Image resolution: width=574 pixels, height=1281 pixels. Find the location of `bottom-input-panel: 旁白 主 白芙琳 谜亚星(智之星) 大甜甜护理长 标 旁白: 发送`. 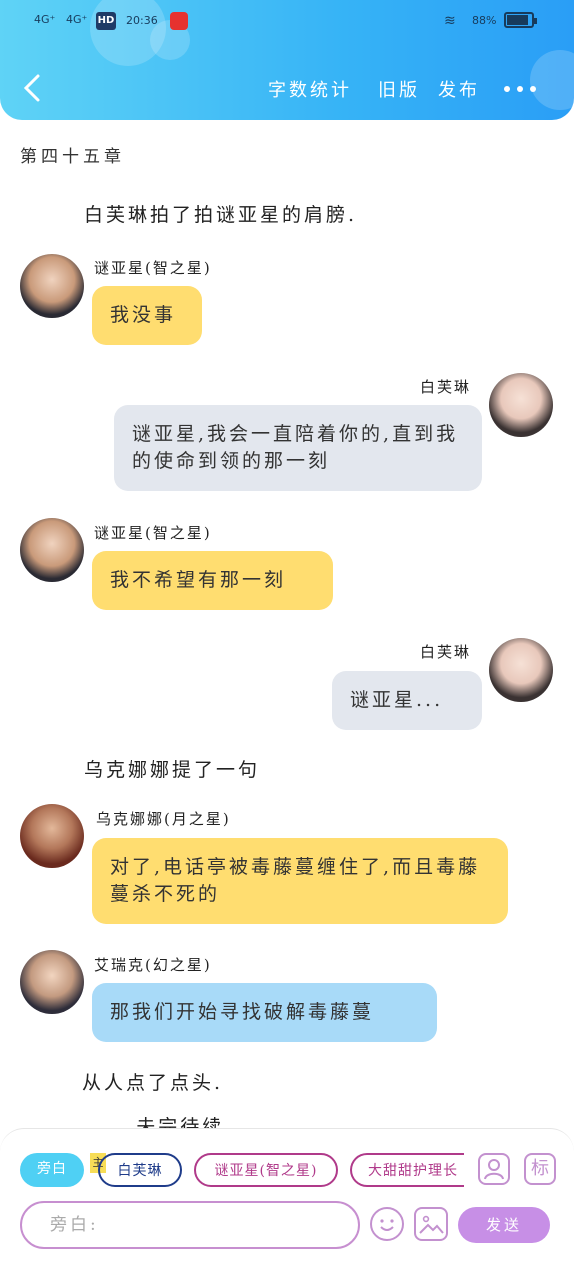

bottom-input-panel: 旁白 主 白芙琳 谜亚星(智之星) 大甜甜护理长 标 旁白: 发送 is located at coordinates (287, 1204).